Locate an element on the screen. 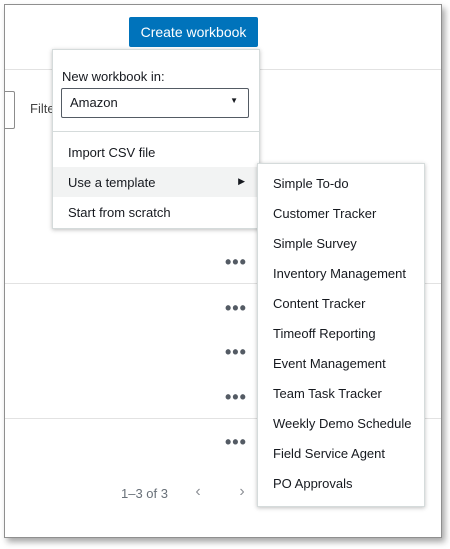 The image size is (450, 549). pagination-range: 1–3 of 3 is located at coordinates (144, 493).